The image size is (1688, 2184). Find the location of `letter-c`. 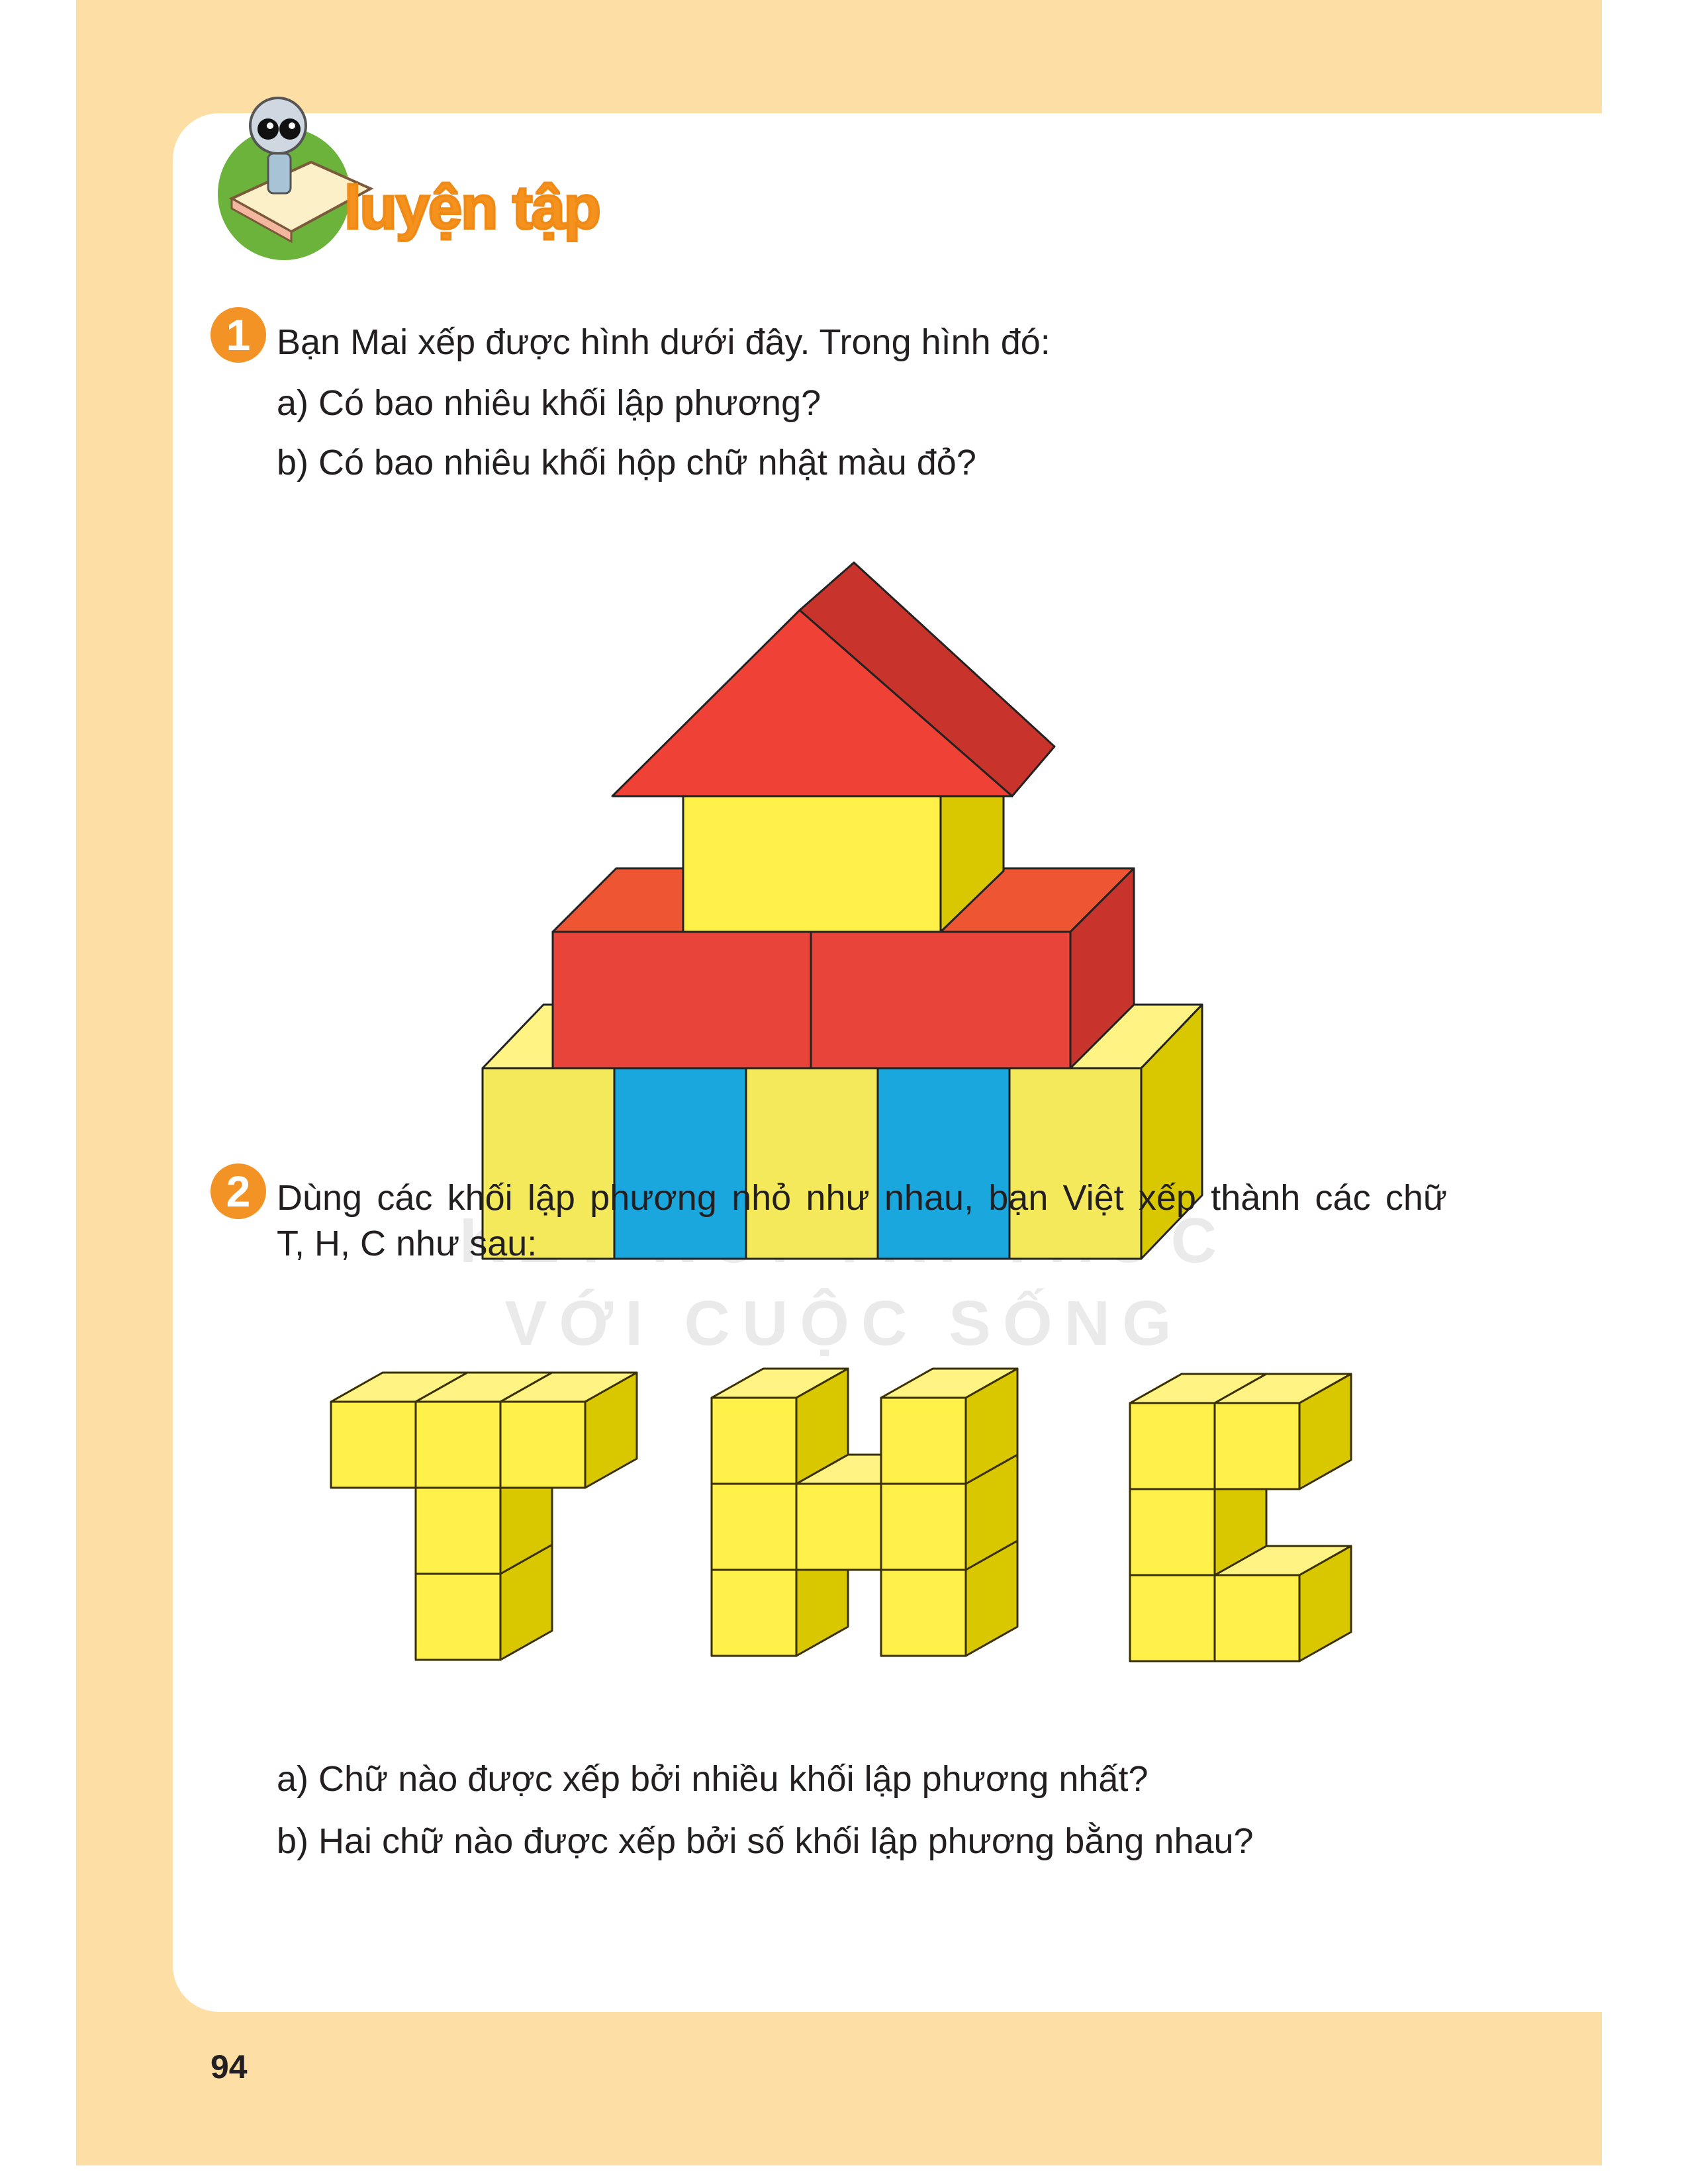

letter-c is located at coordinates (1240, 1517).